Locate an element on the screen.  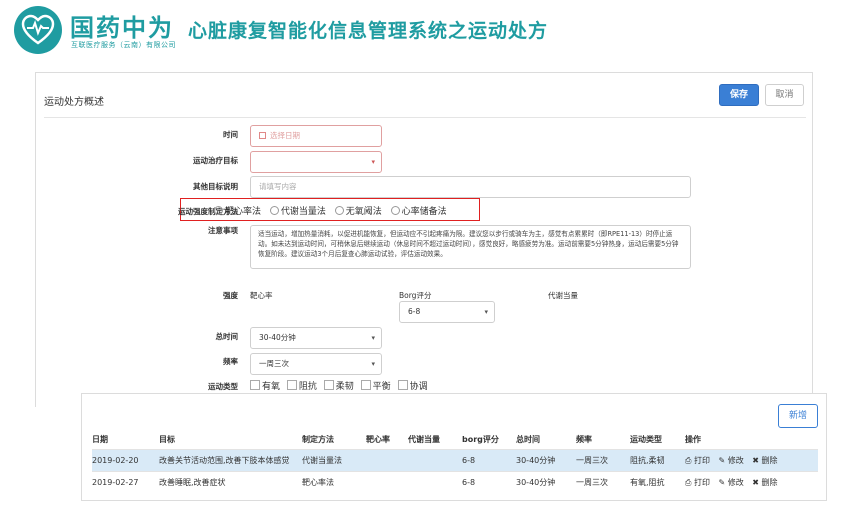
header-borg: borg评分 is located at coordinates (480, 440).